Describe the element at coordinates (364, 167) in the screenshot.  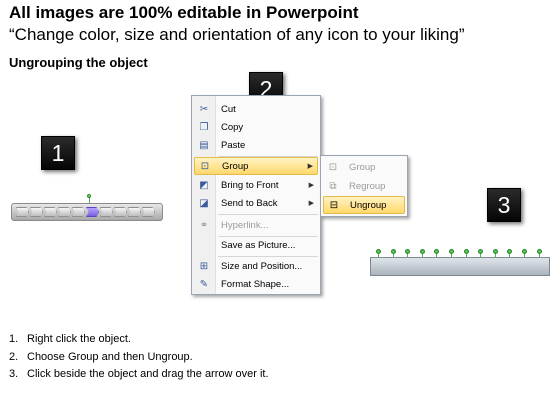
I see `submenu-item-group: ⊡ Group` at that location.